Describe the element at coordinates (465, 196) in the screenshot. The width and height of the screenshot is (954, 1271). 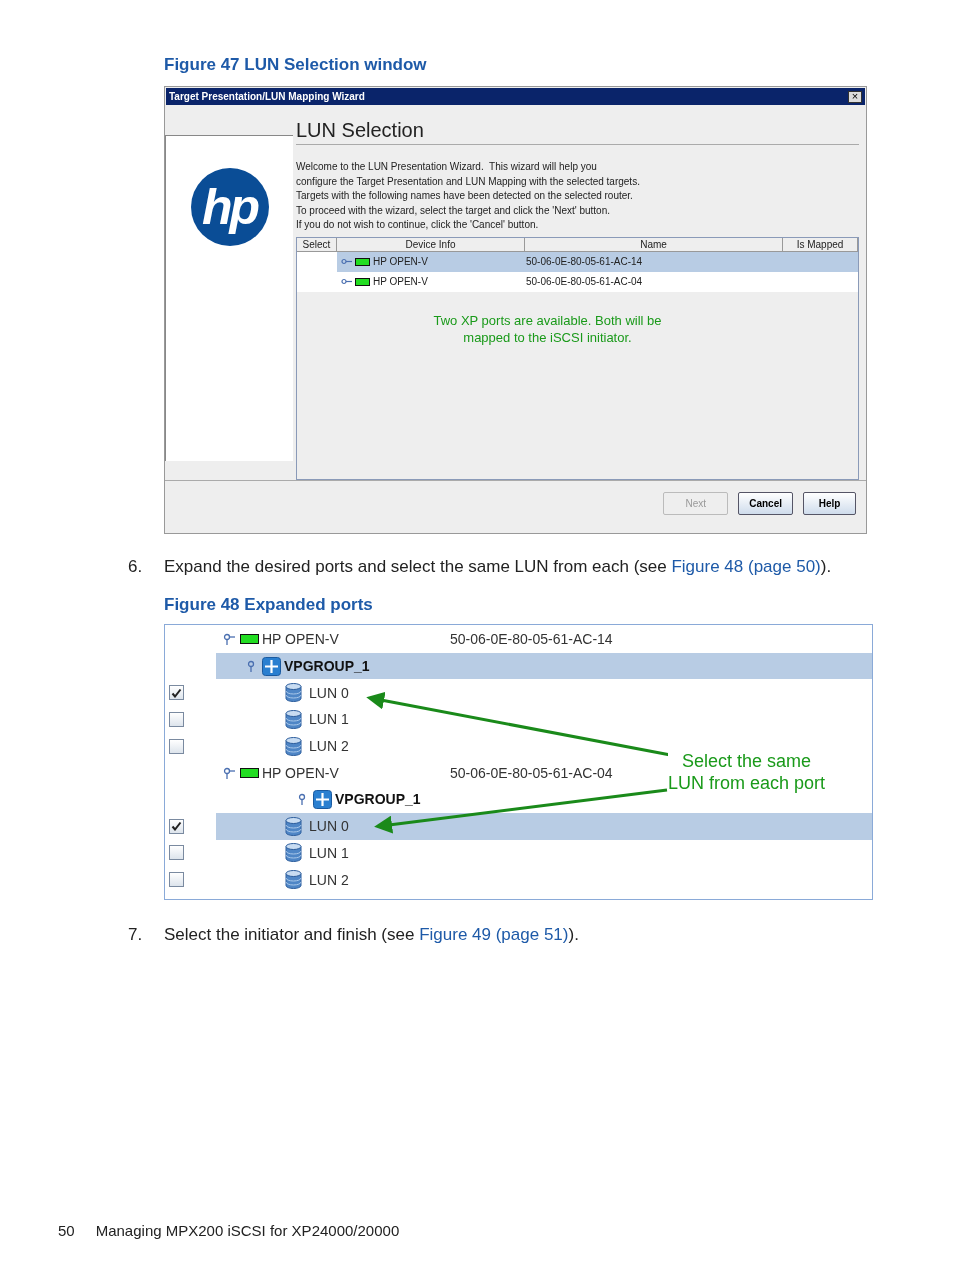
I see `intro-text: Targets with the following names have been detected on the selected router.` at that location.